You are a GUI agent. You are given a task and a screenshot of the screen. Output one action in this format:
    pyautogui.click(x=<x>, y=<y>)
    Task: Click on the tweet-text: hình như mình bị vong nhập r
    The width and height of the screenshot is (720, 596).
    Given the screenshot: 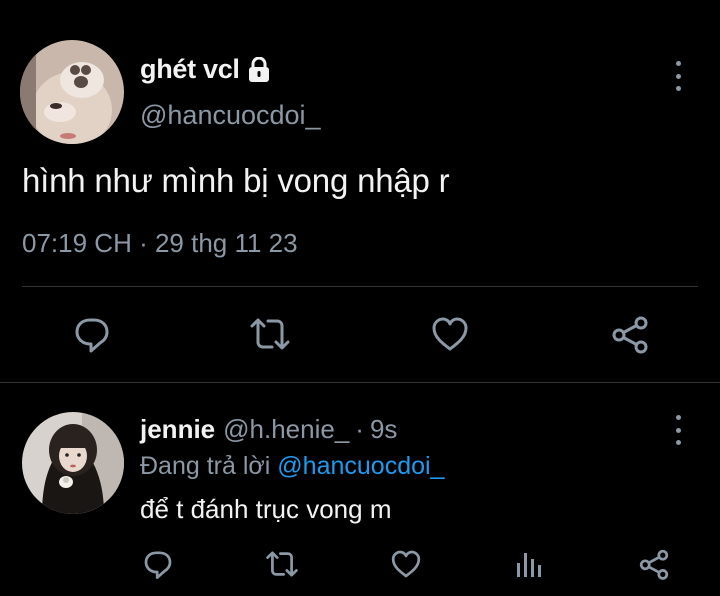 What is the action you would take?
    pyautogui.click(x=236, y=180)
    